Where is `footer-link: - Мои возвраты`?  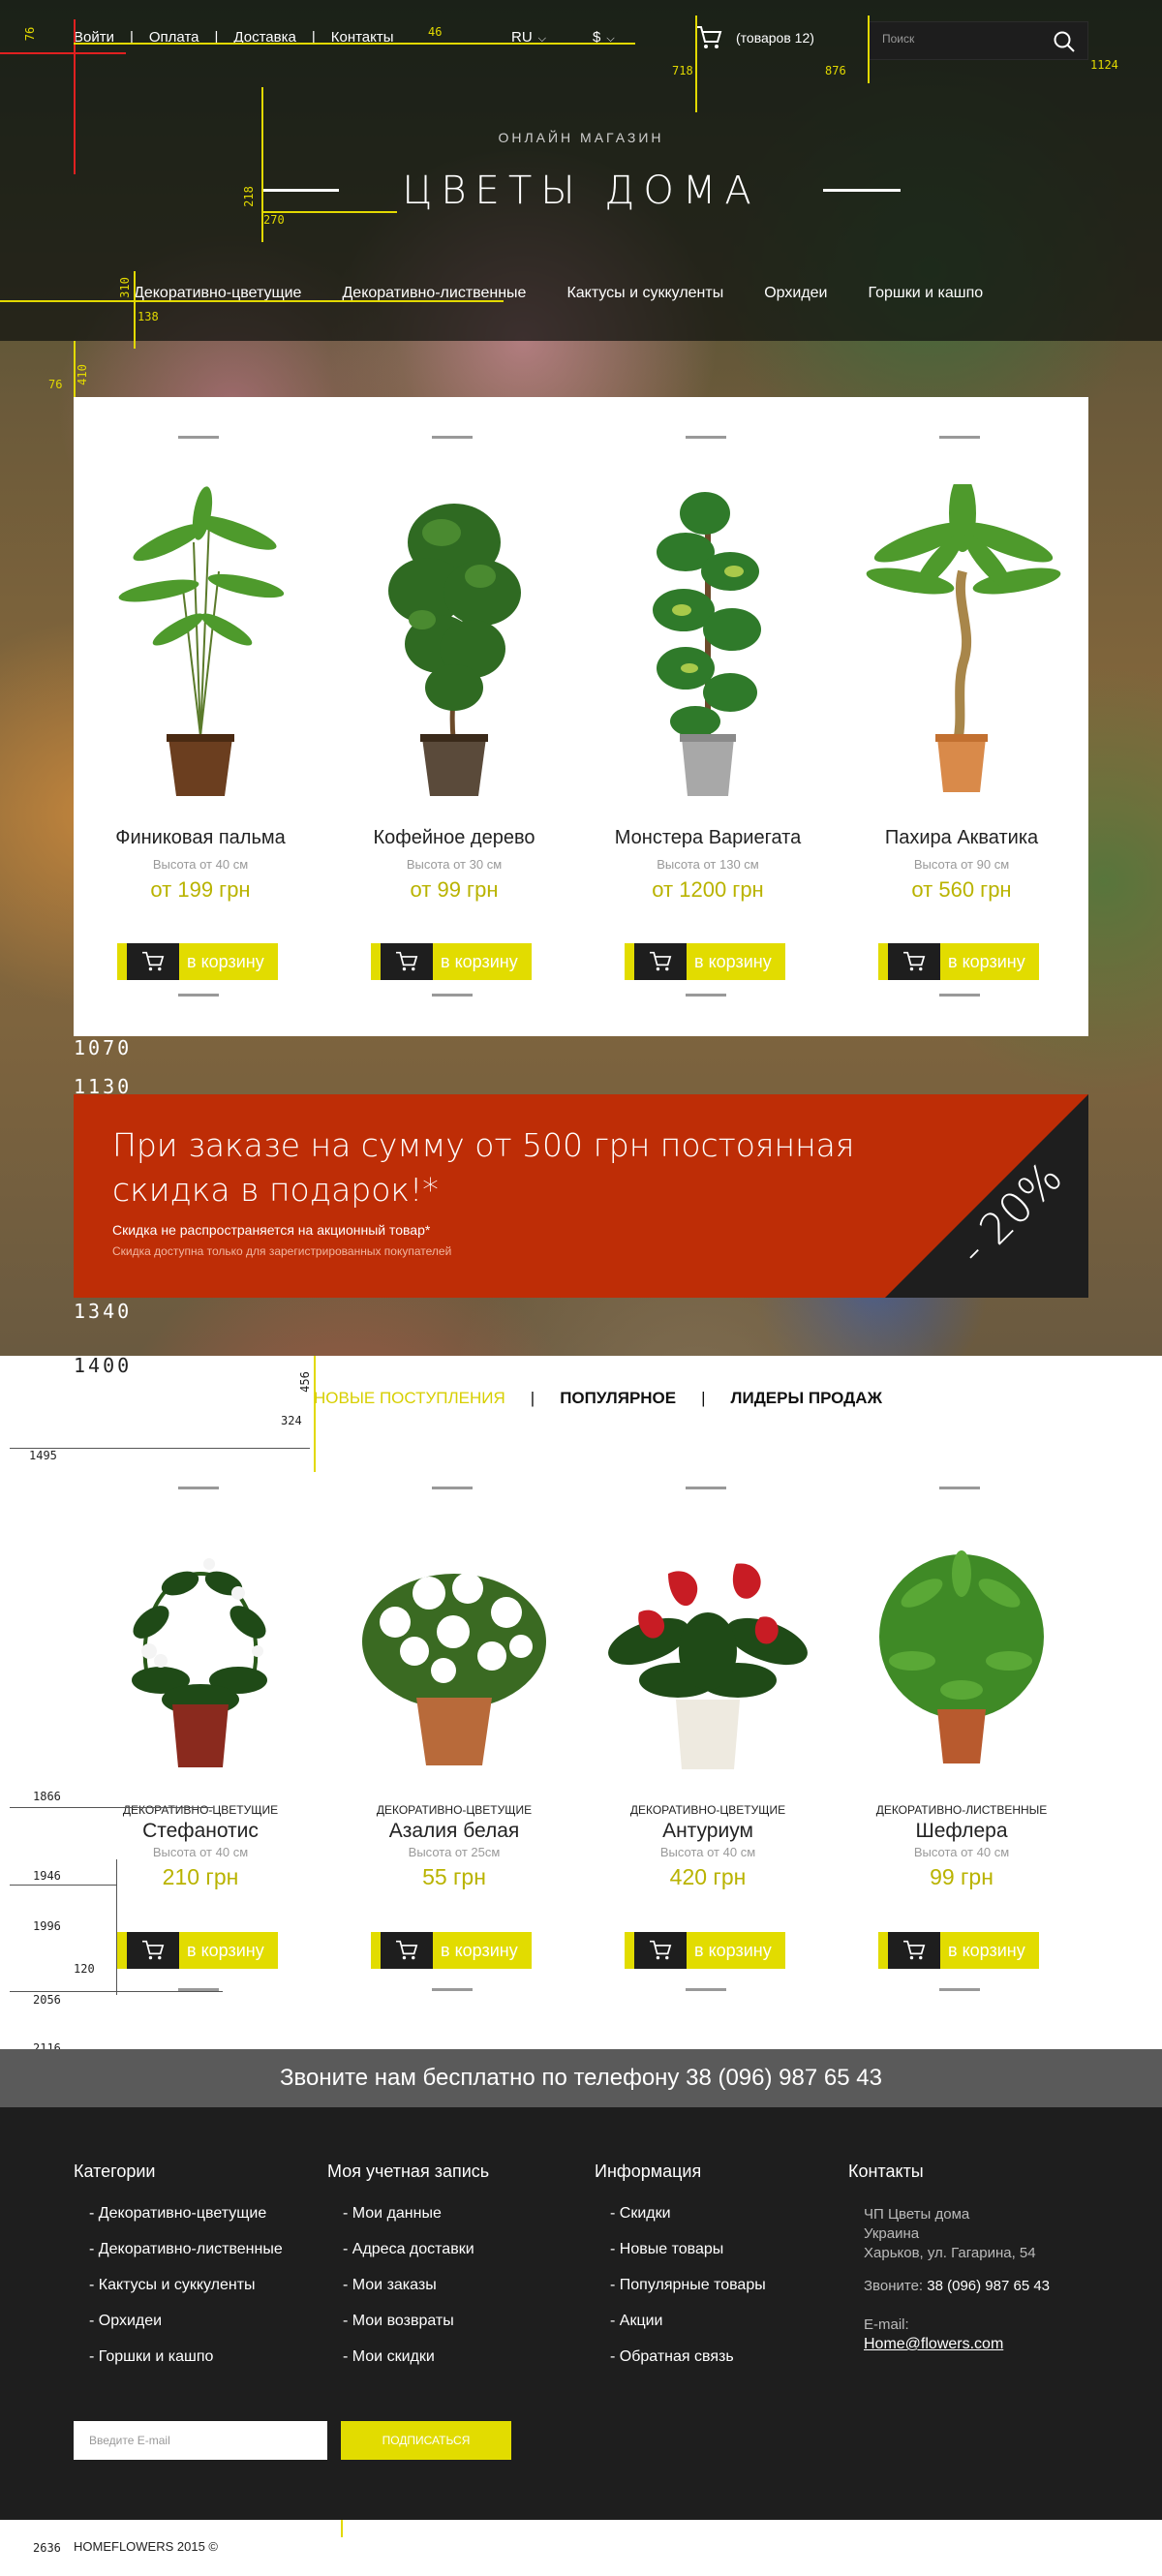
footer-link: - Мои возвраты is located at coordinates (416, 2321).